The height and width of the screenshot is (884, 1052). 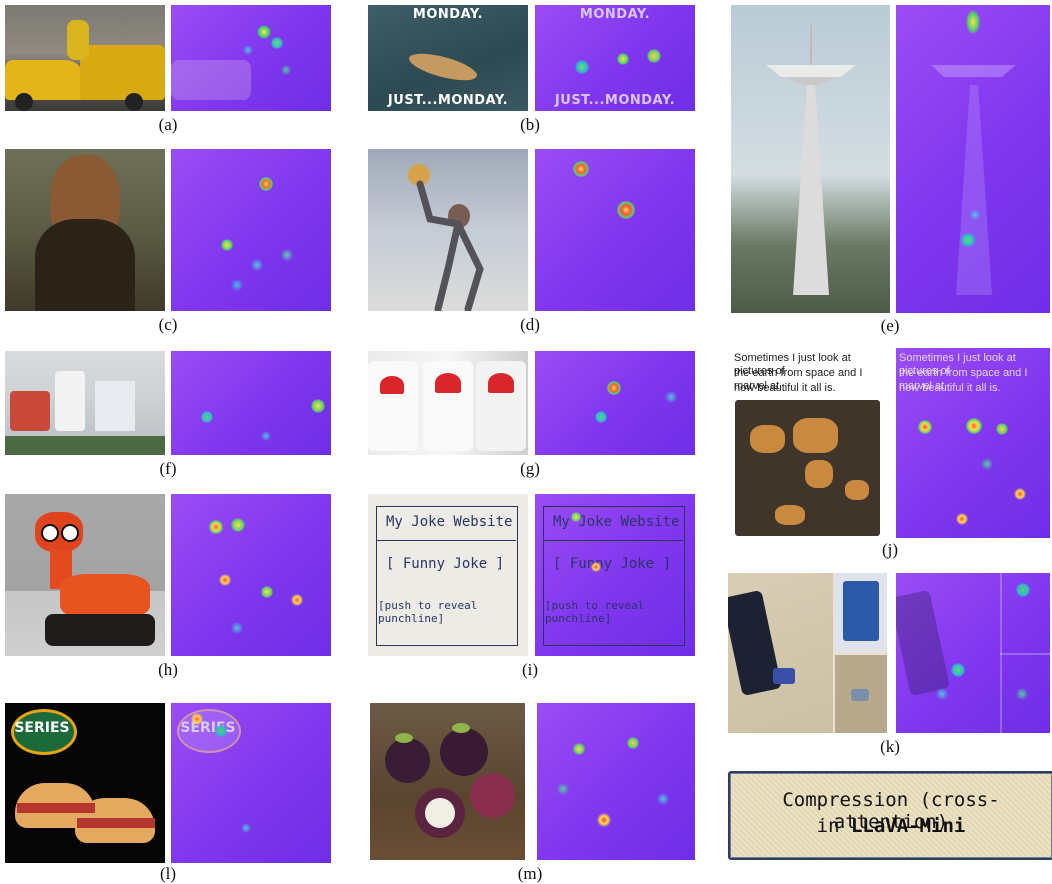 I want to click on logo-series-text: SERIES, so click(x=42, y=728).